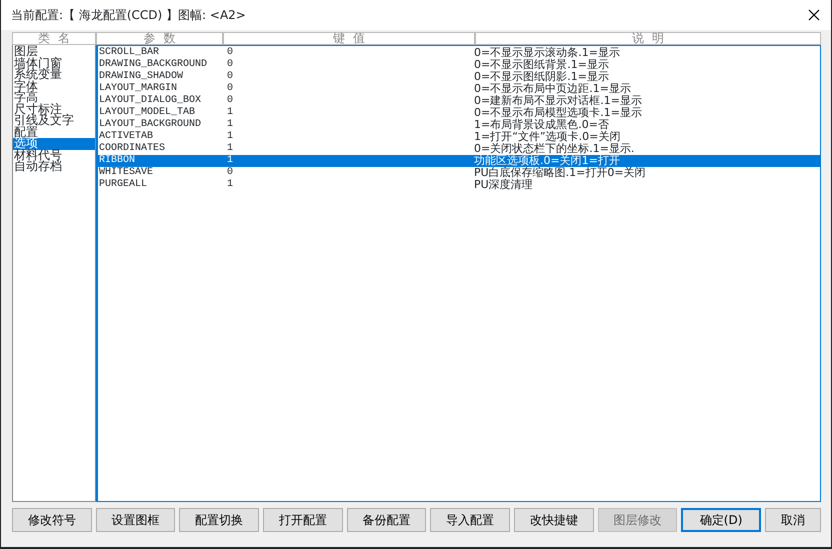  What do you see at coordinates (721, 520) in the screenshot?
I see `dialog-button: 确定(D)` at bounding box center [721, 520].